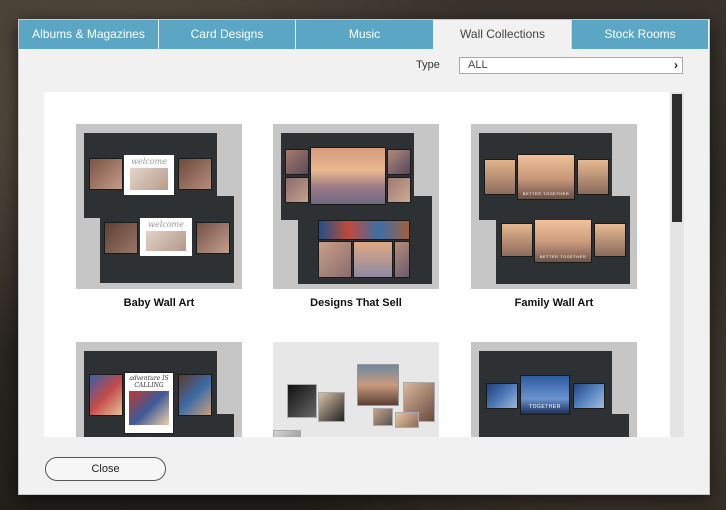 The height and width of the screenshot is (510, 726). I want to click on photo-caption: TOGETHER, so click(545, 407).